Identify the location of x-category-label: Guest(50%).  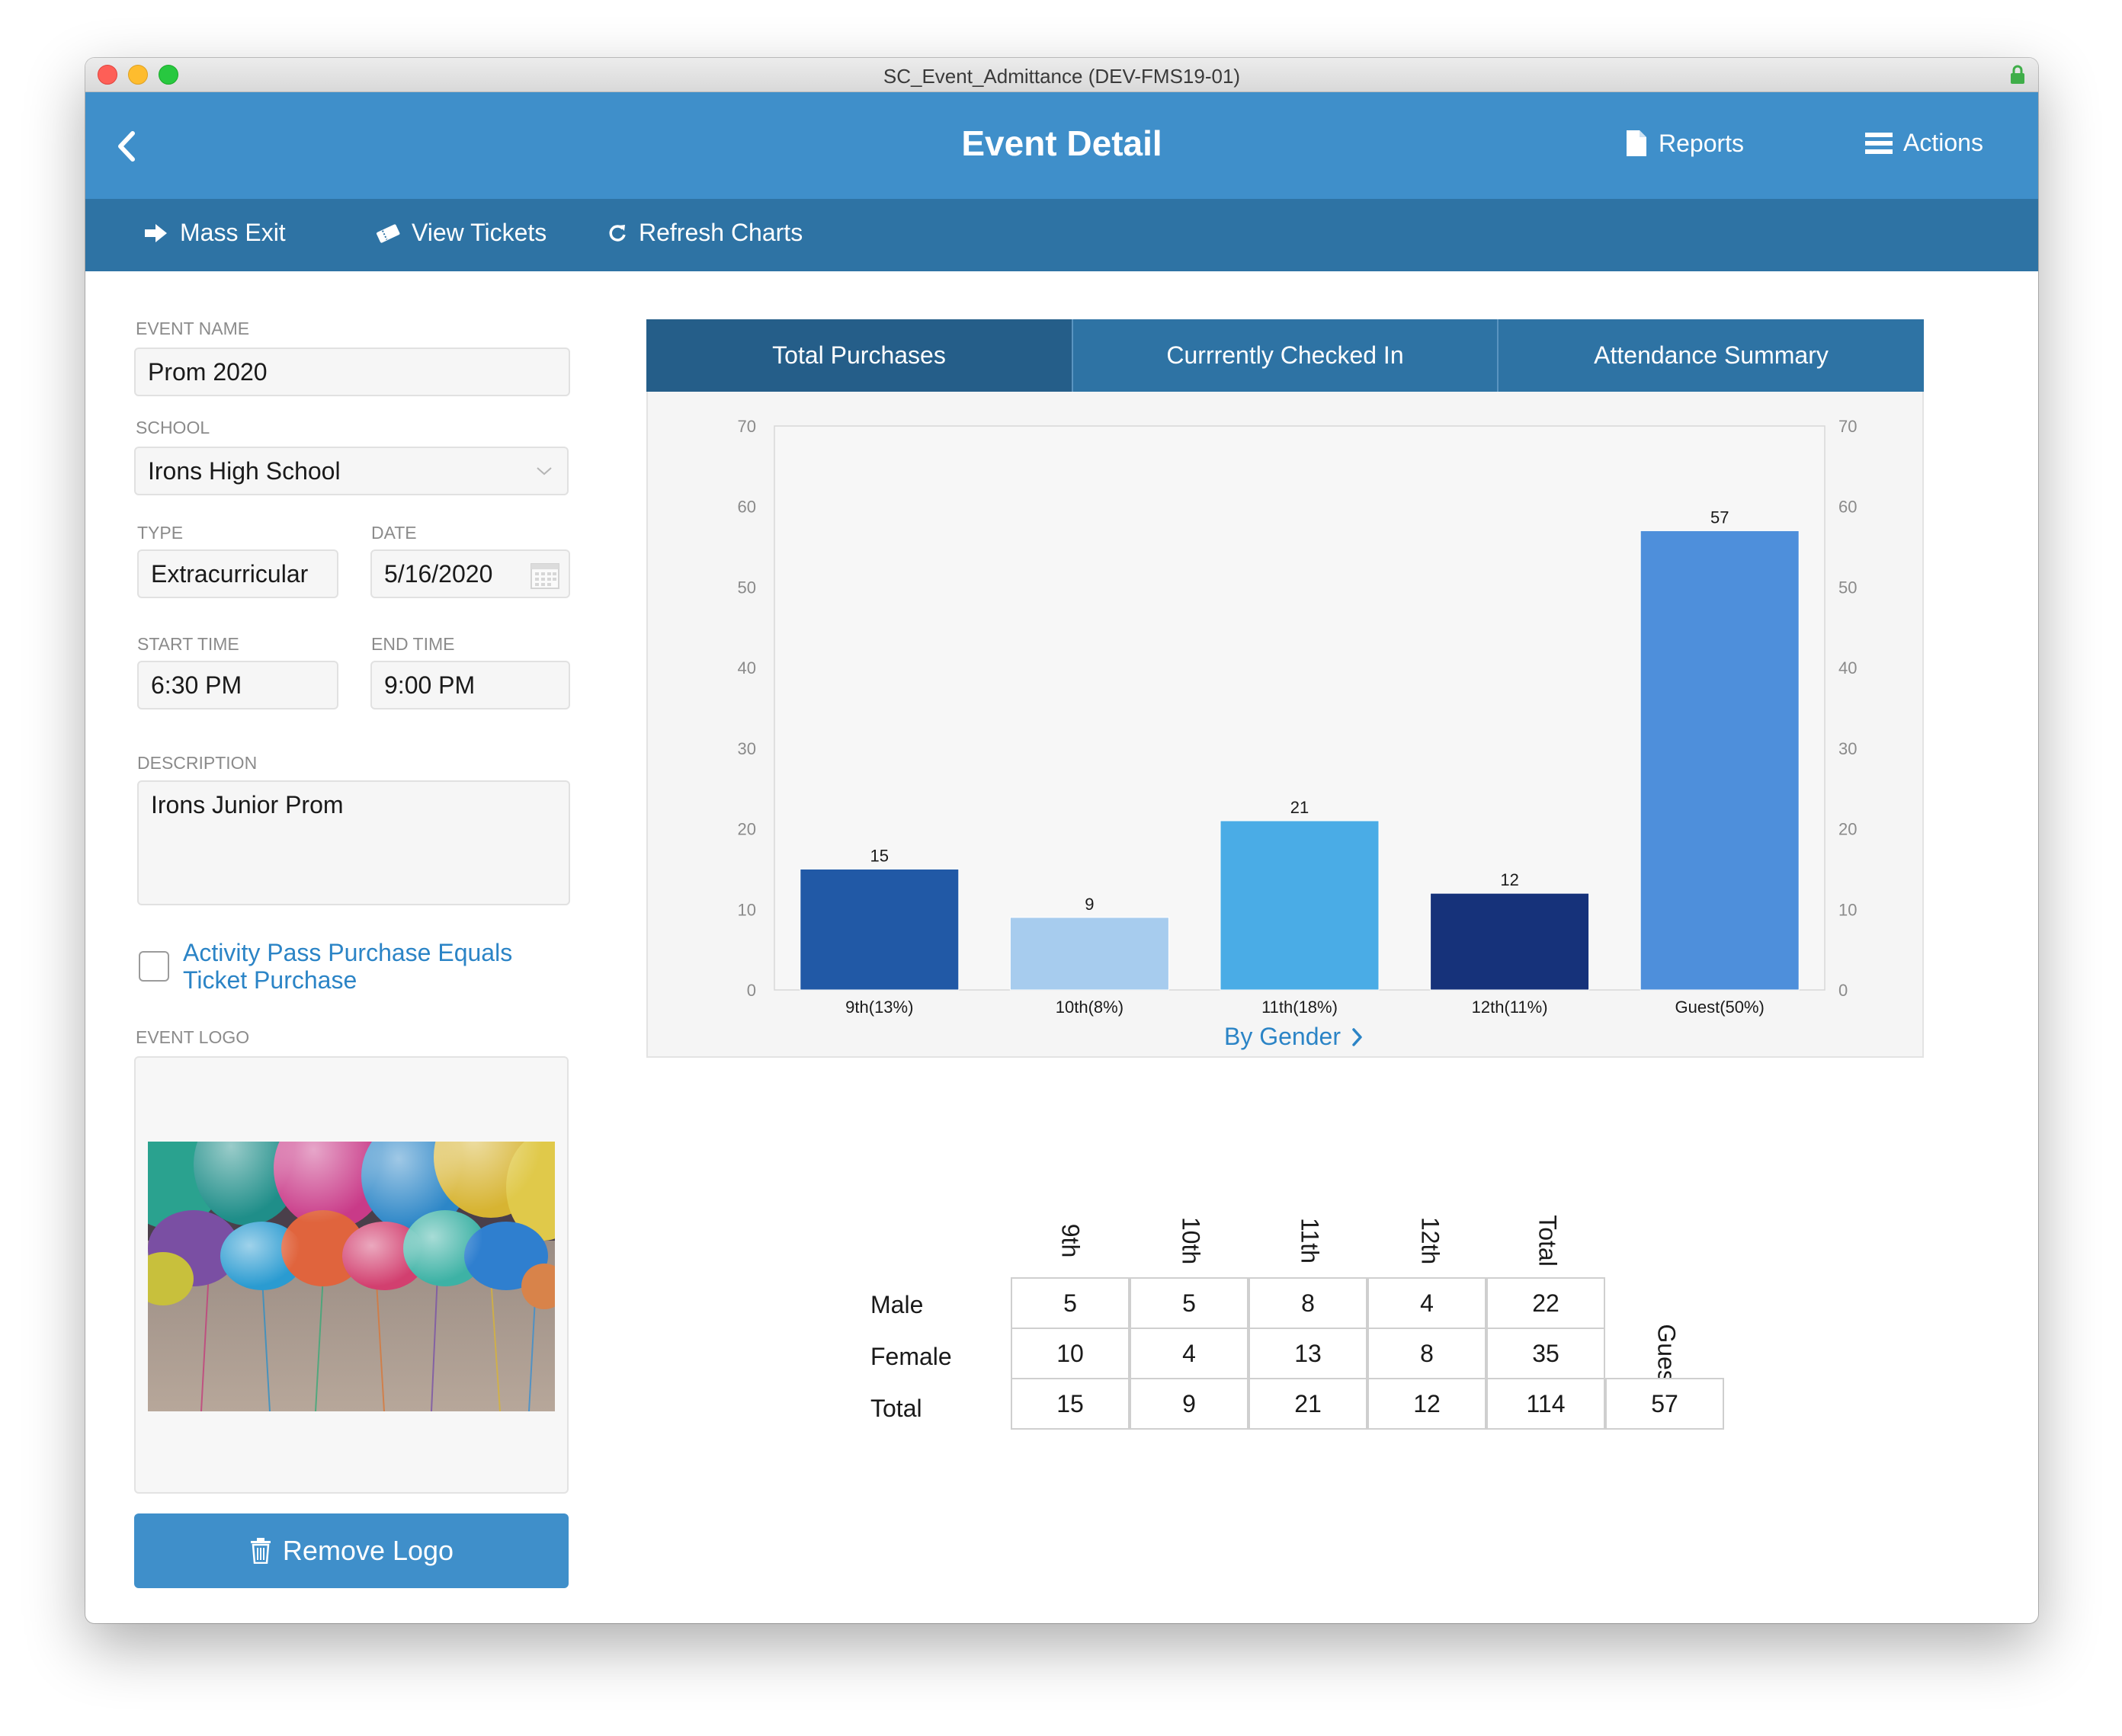
(1720, 1007).